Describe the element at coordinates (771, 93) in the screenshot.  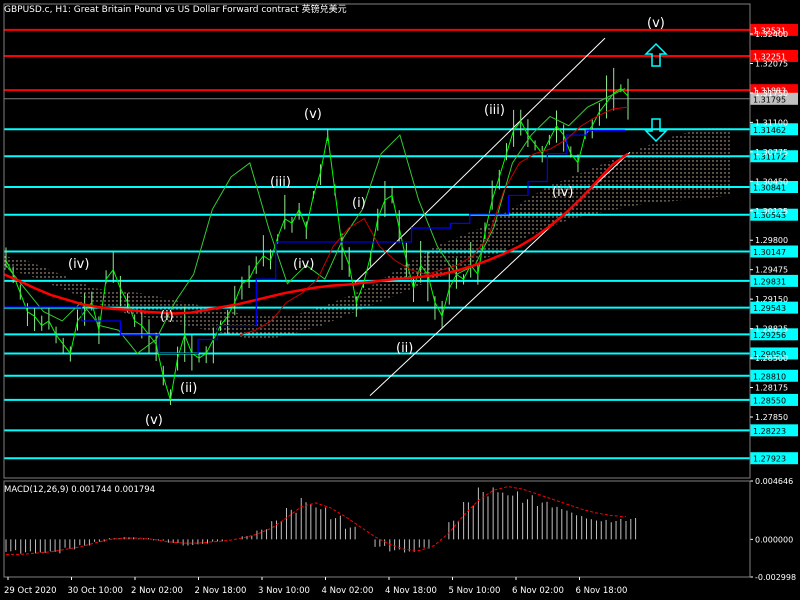
I see `y-tick-label: 1.31750` at that location.